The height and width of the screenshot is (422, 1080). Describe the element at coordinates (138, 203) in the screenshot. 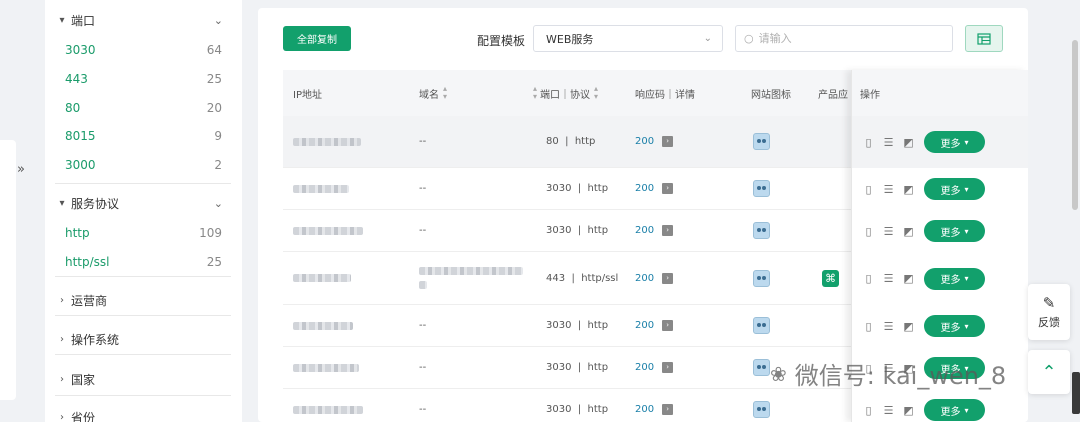

I see `filter-group-protocol: ▾ 服务协议 ⌄` at that location.